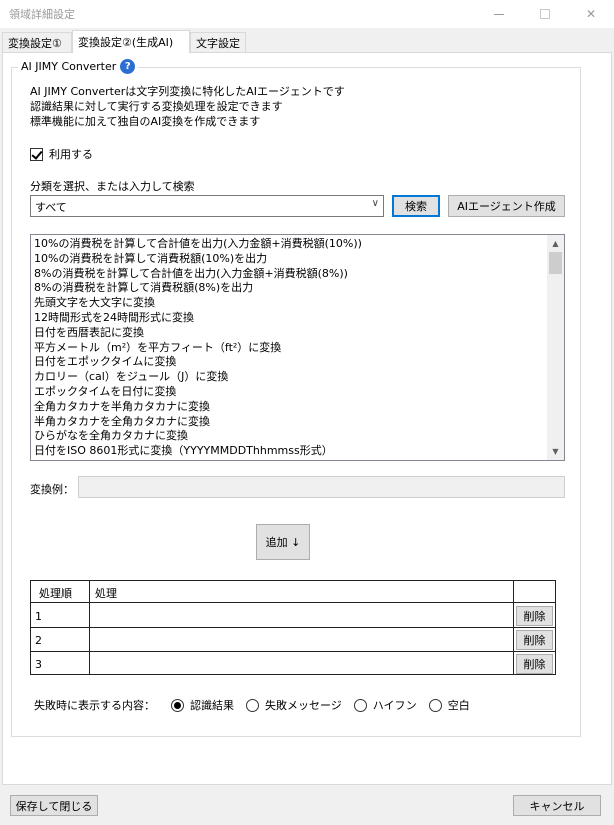 Image resolution: width=614 pixels, height=825 pixels. Describe the element at coordinates (321, 487) in the screenshot. I see `example-field` at that location.